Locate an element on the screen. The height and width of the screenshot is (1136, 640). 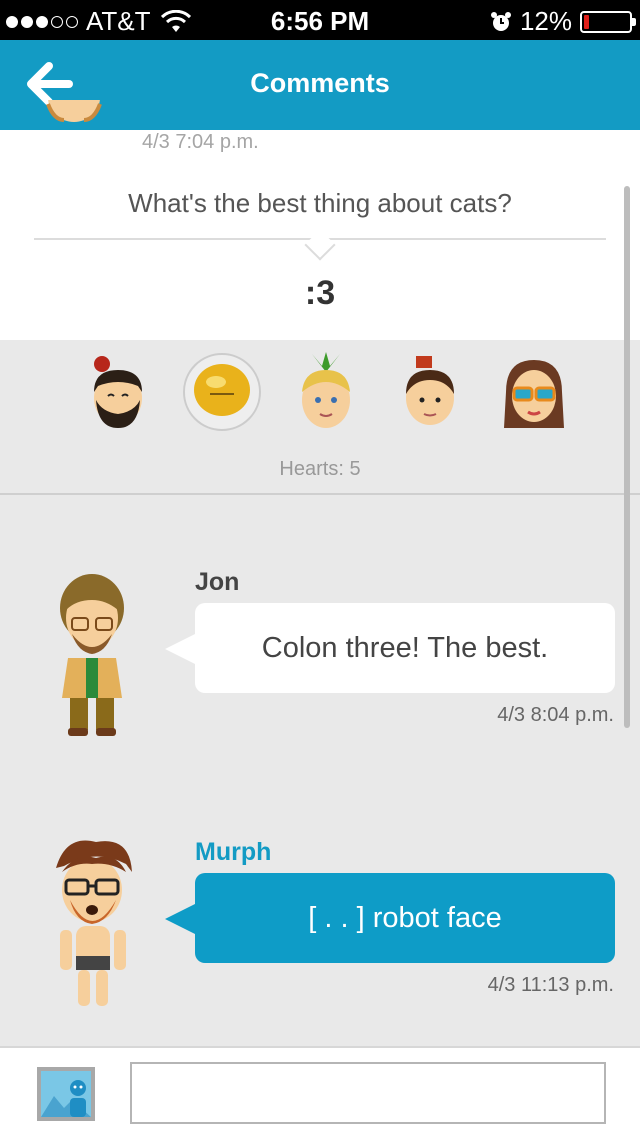
comment-author-name: Murph is located at coordinates (233, 852).